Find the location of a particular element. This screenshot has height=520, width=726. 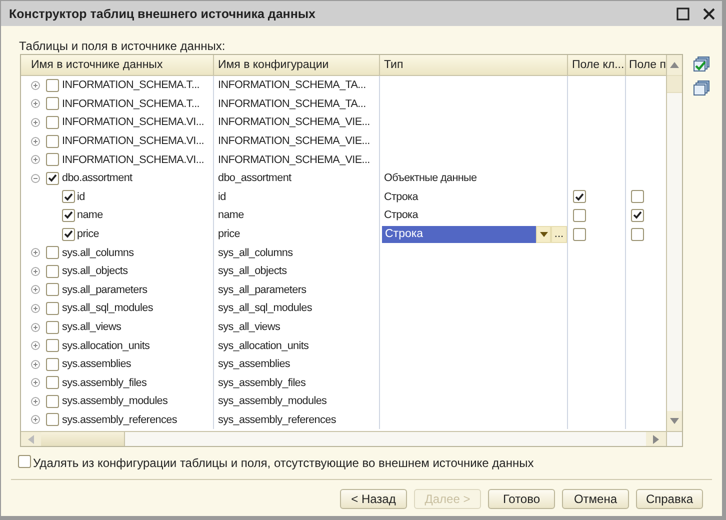

table-cell: sys_assembly_modules is located at coordinates (272, 401).